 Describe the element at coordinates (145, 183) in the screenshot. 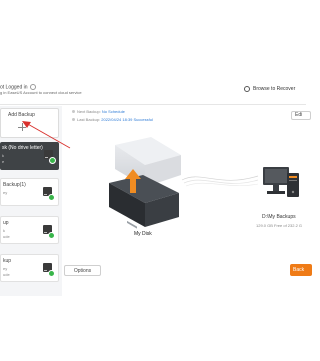

I see `disk-icon` at that location.